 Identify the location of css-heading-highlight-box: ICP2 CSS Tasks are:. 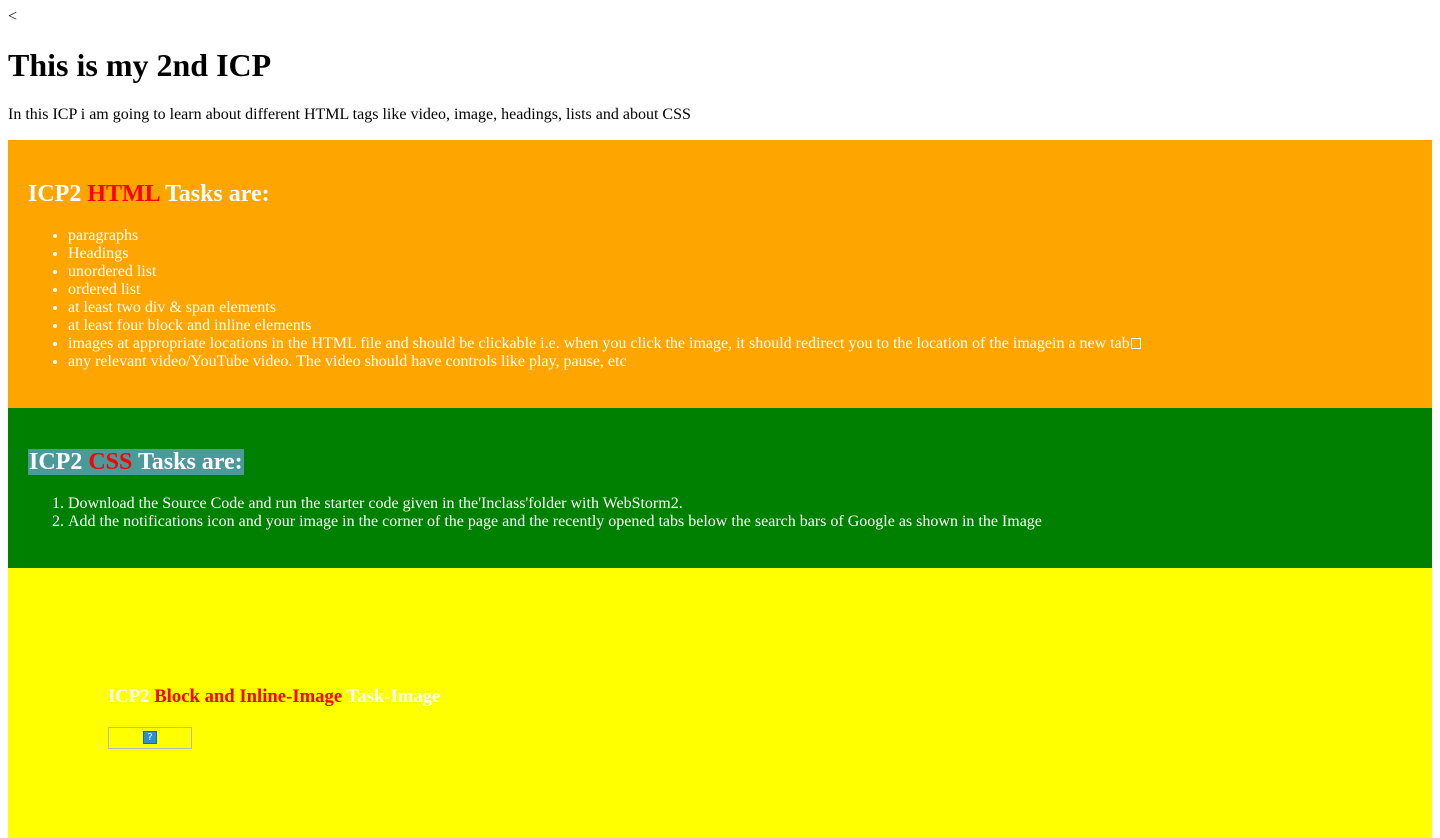
(136, 462).